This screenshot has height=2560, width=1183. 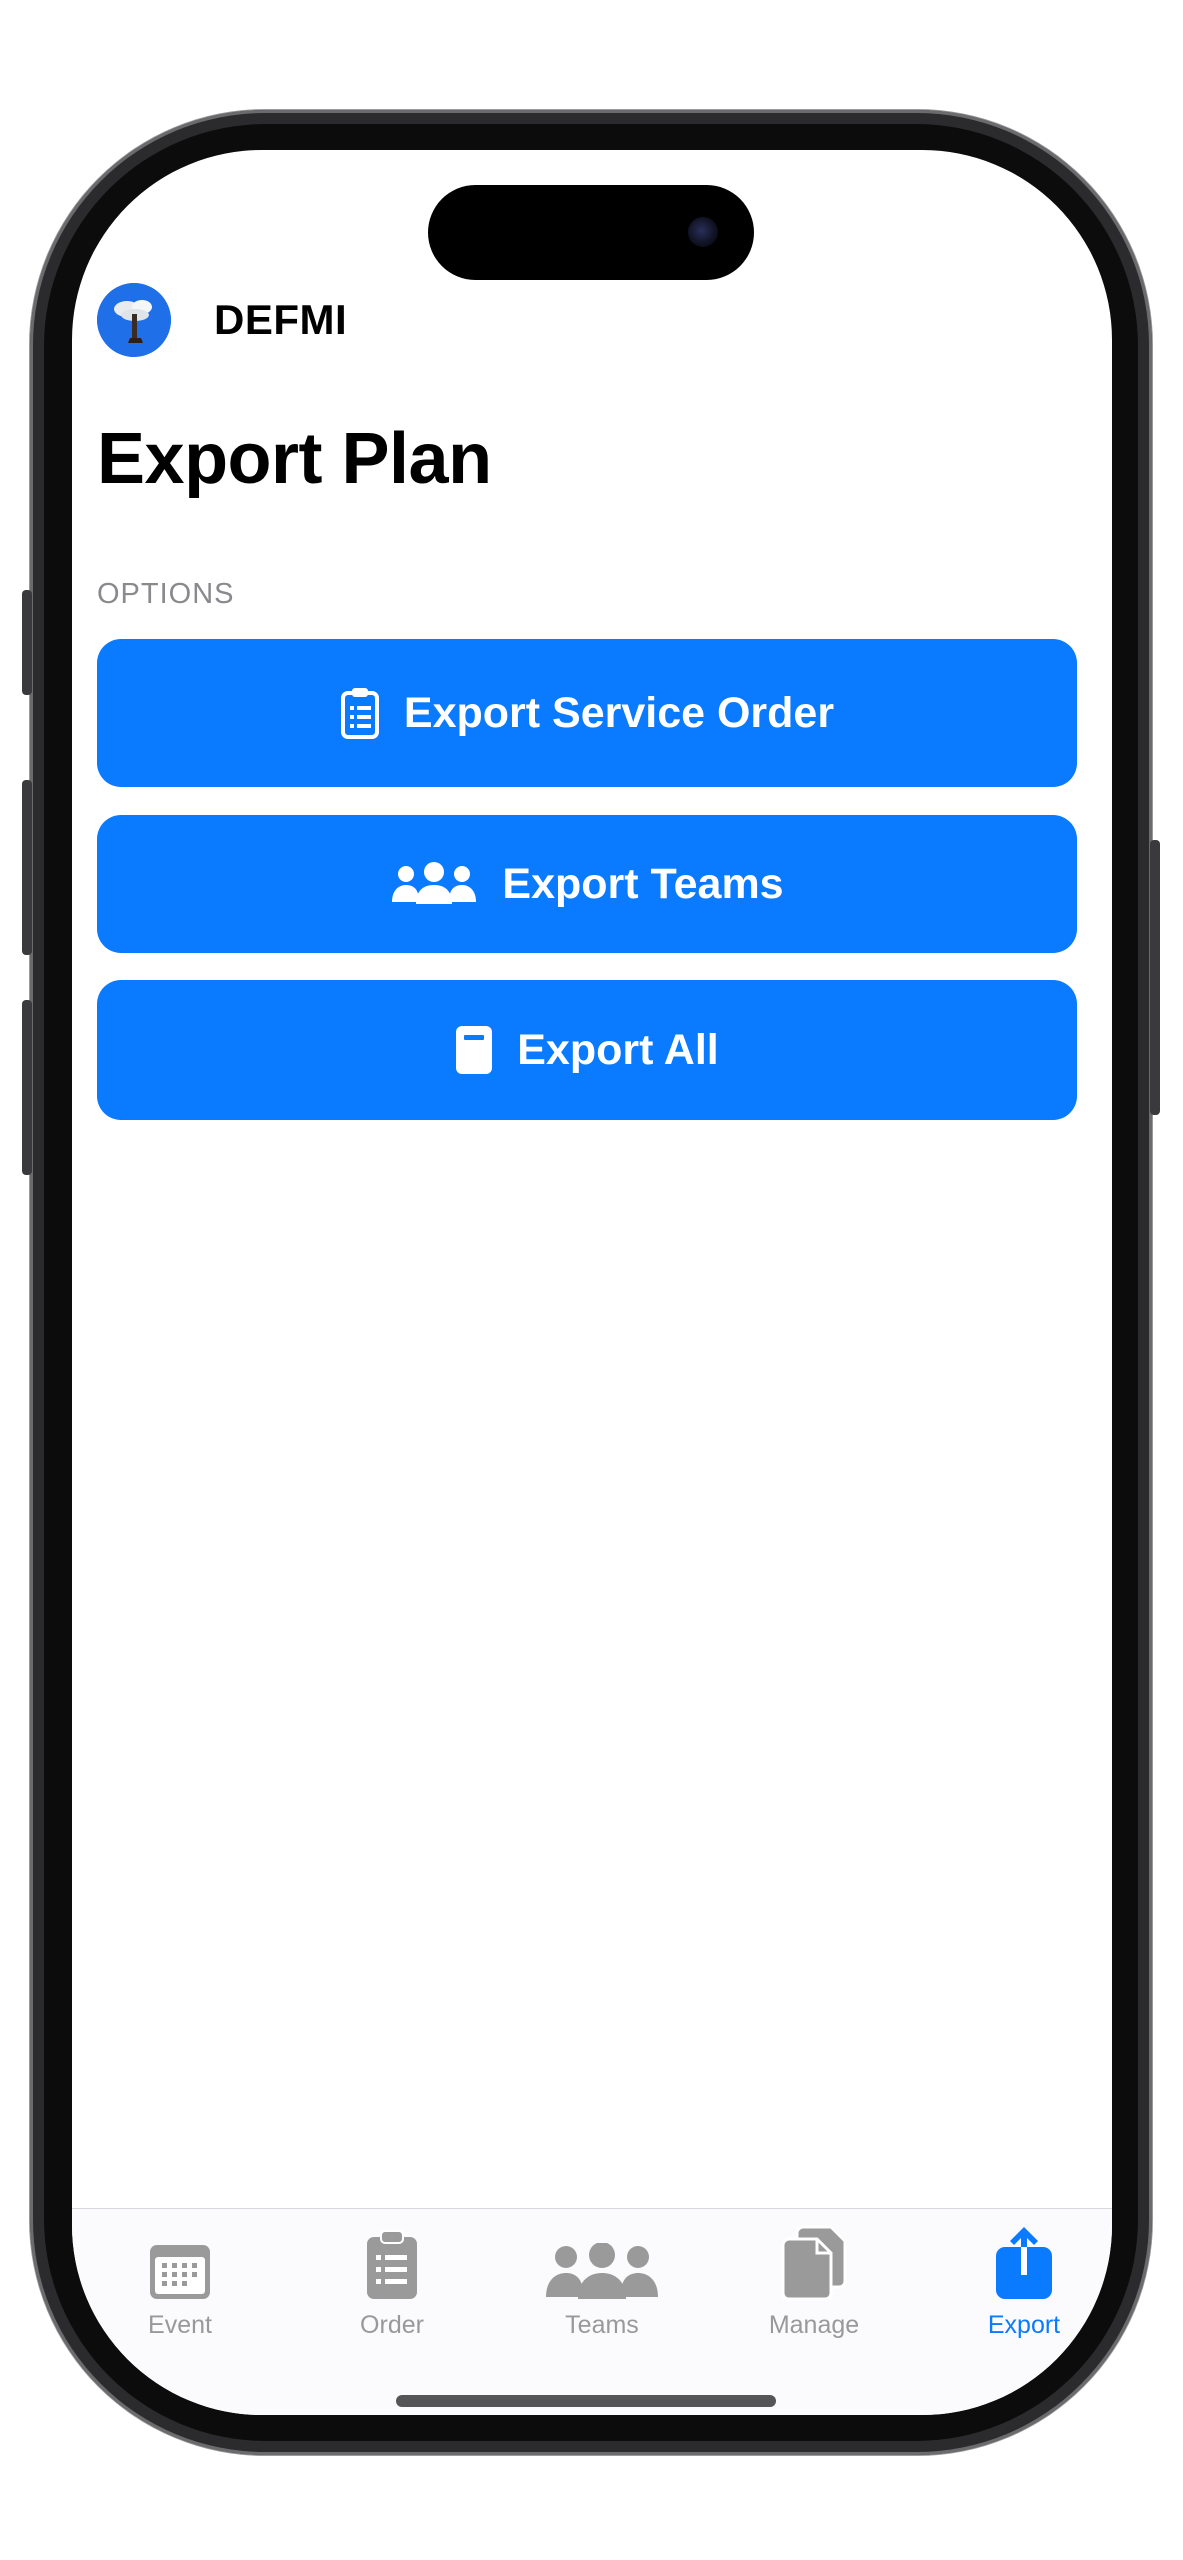 I want to click on export-teams-label: Export Teams, so click(x=643, y=883).